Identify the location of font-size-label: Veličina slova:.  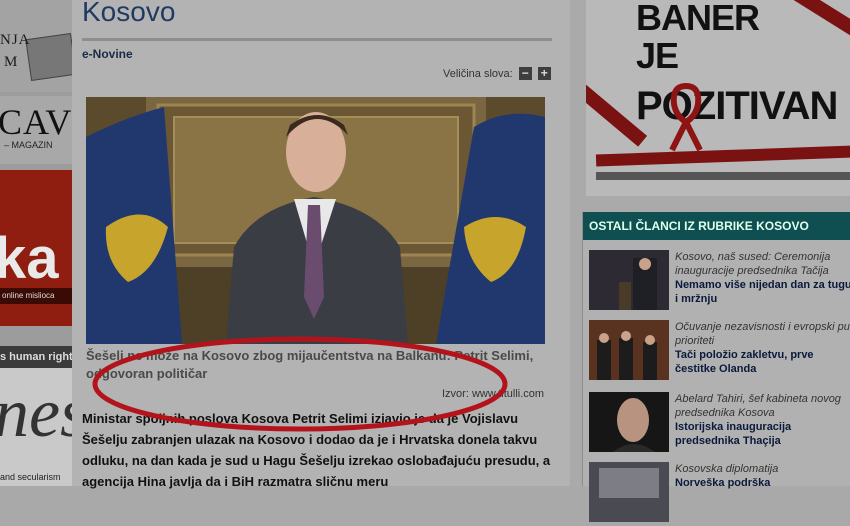
(478, 73).